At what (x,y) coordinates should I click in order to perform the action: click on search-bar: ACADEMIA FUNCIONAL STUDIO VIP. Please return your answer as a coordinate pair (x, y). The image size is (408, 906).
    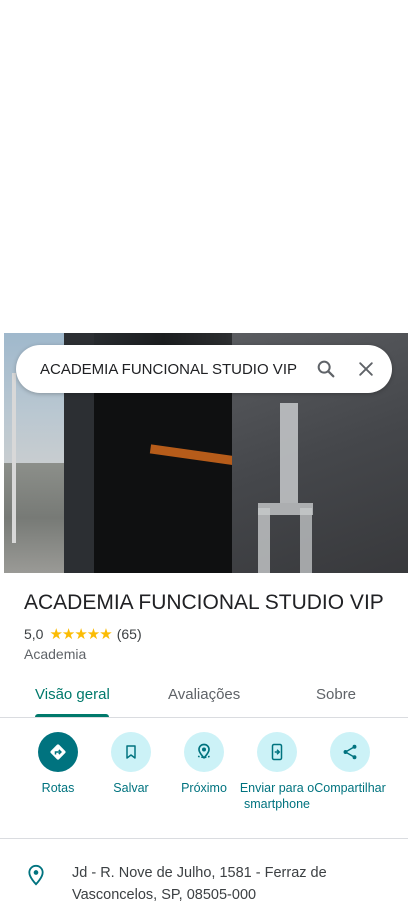
    Looking at the image, I should click on (204, 369).